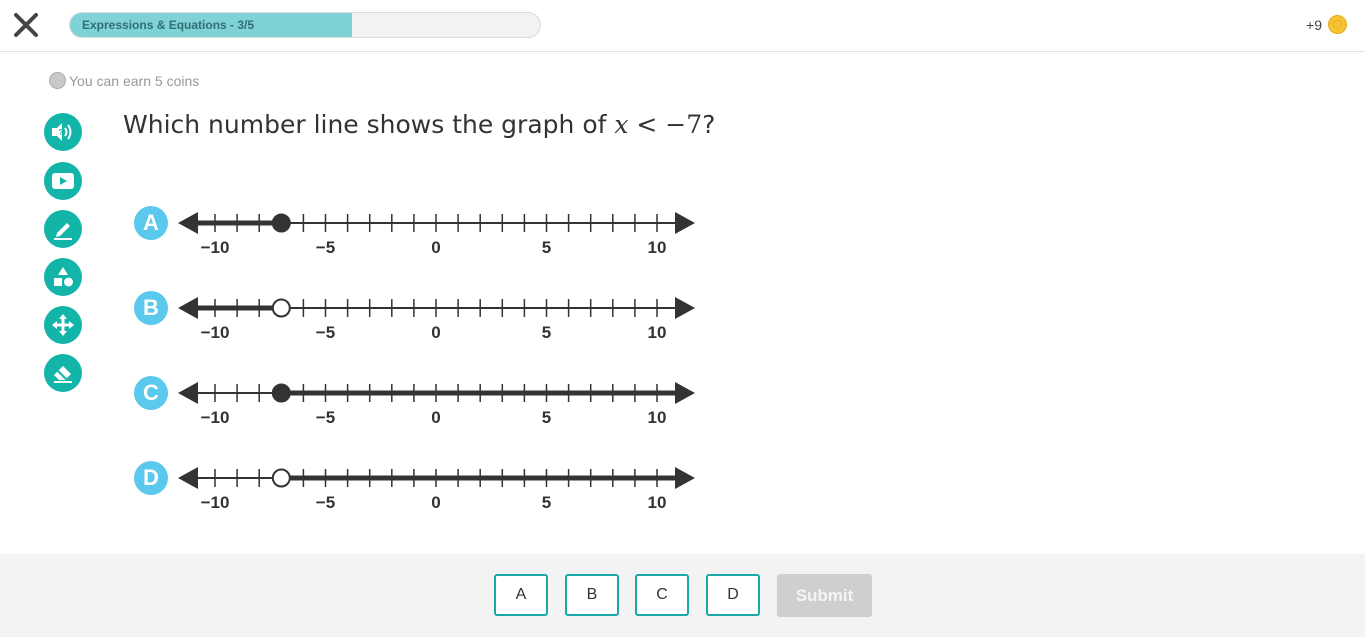  I want to click on answer-a-button: A, so click(521, 595).